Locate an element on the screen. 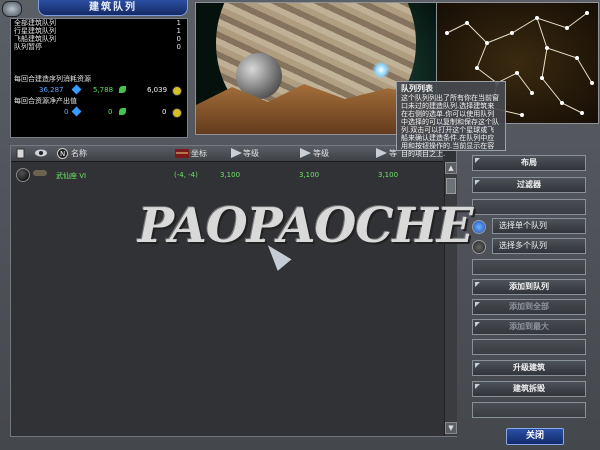  coordinate-icon is located at coordinates (182, 153).